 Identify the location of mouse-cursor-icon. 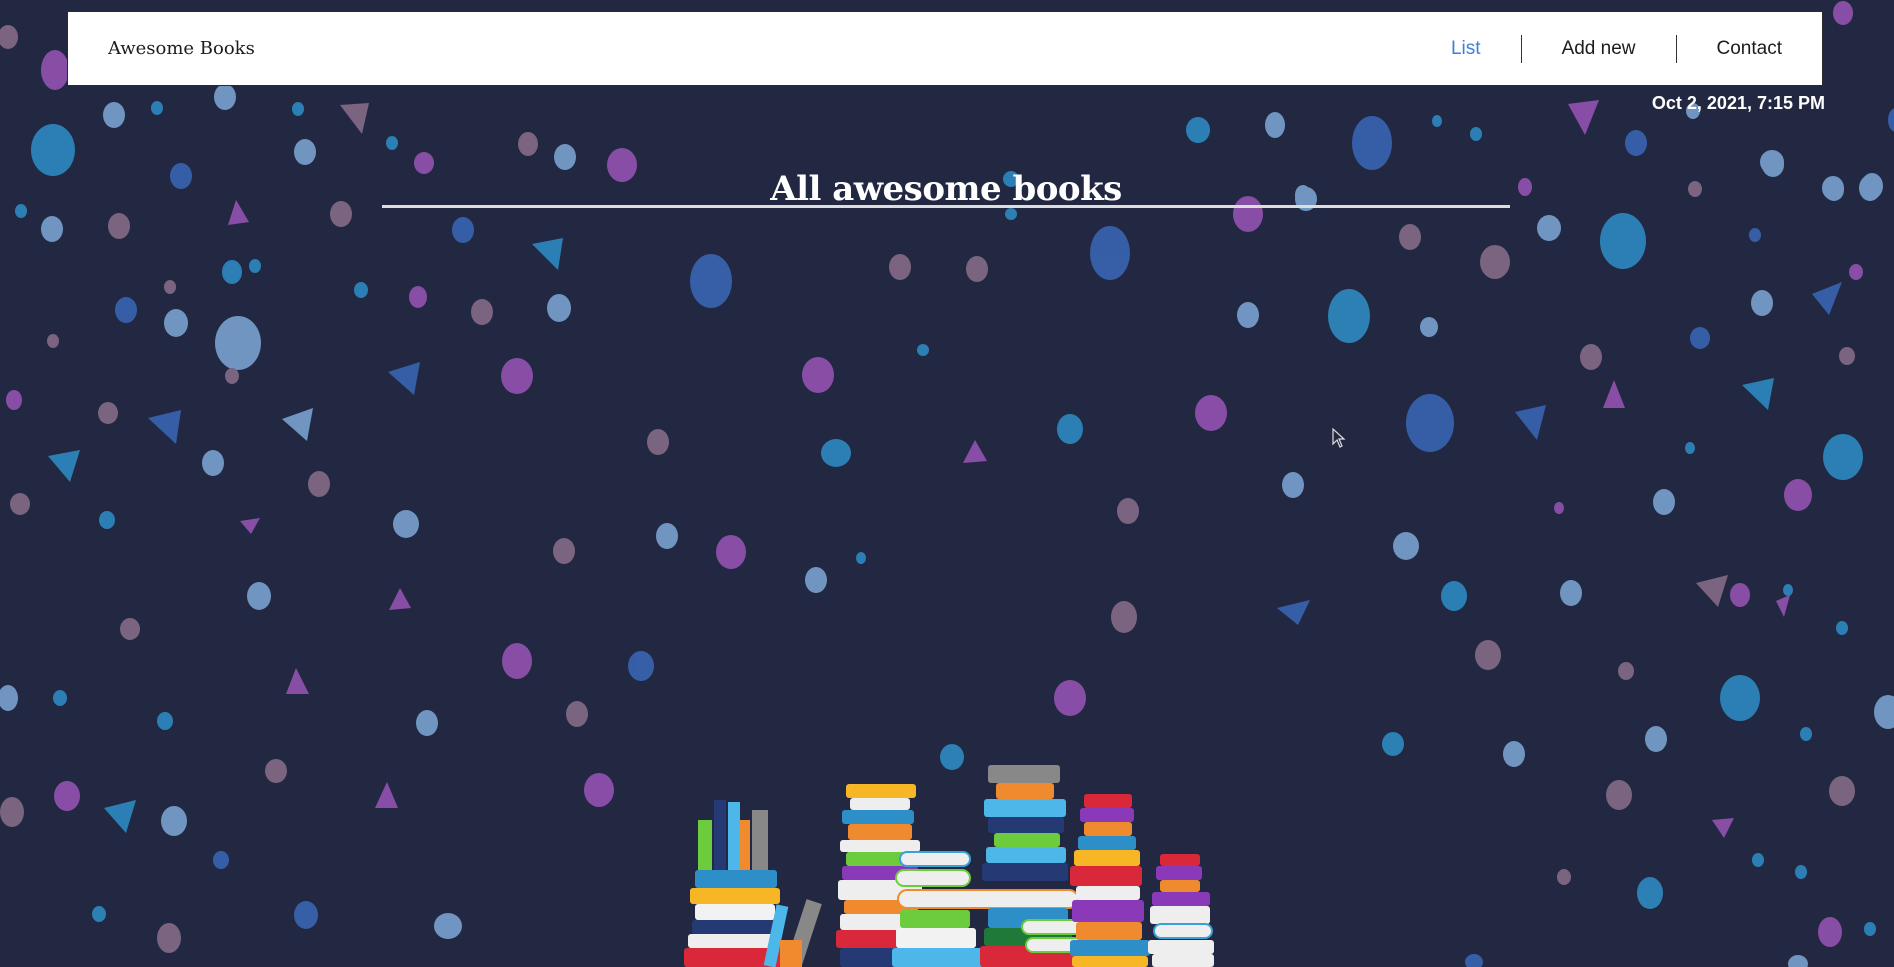
(1339, 440).